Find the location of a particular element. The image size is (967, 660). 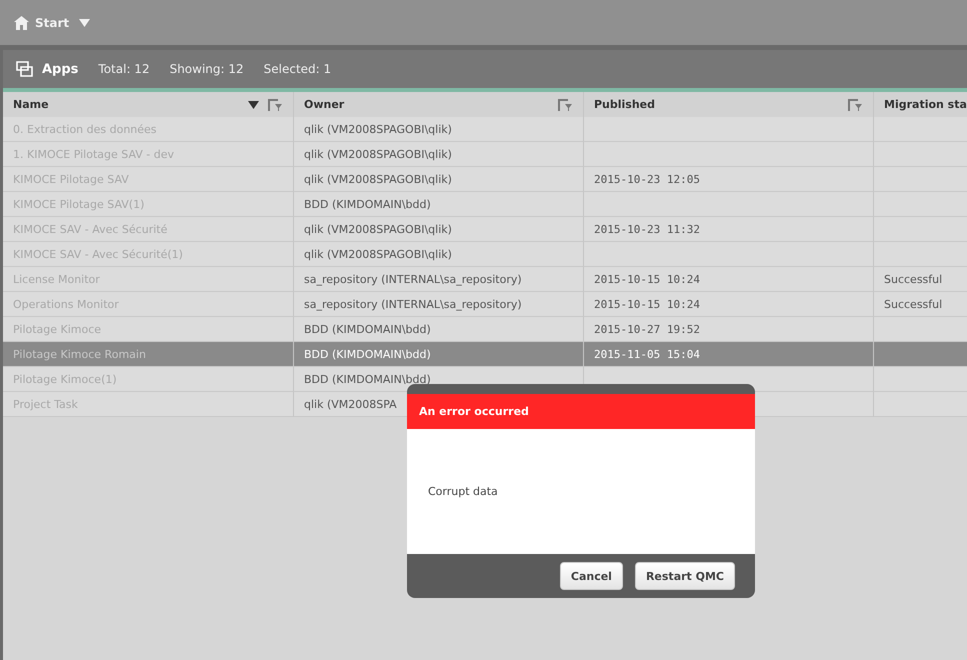

cancel-button: Cancel is located at coordinates (591, 576).